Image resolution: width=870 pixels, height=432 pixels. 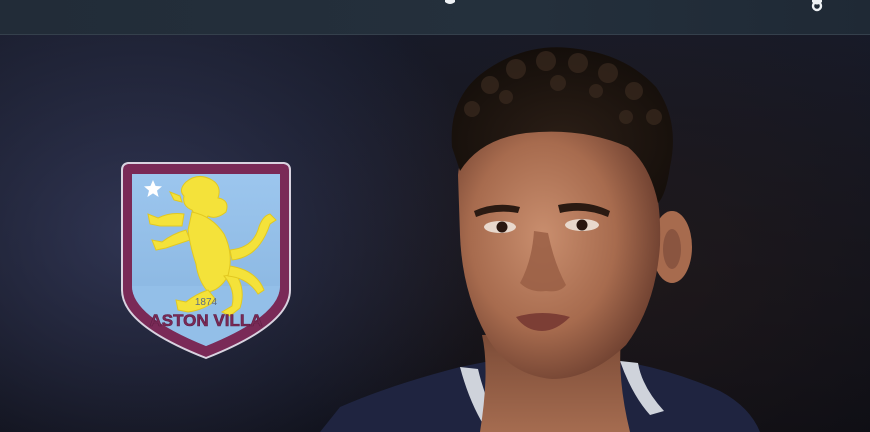 I want to click on header-bar, so click(x=435, y=17).